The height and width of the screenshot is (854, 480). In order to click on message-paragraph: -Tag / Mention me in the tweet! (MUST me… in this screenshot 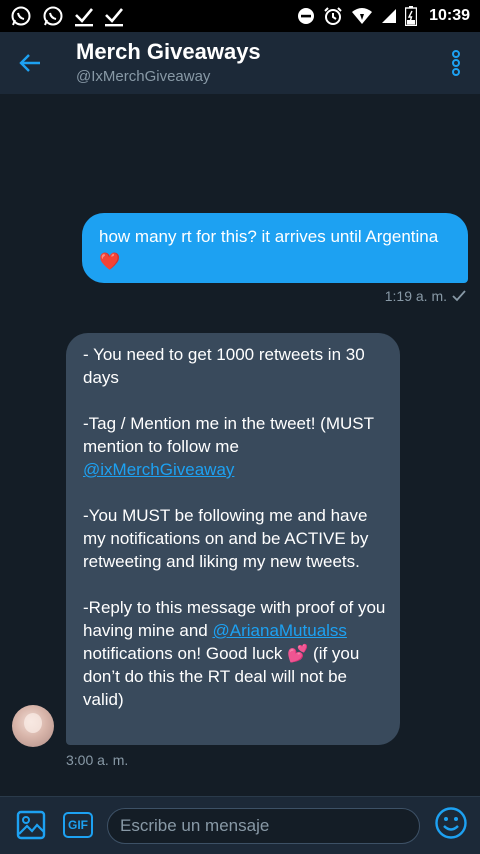, I will do `click(234, 446)`.